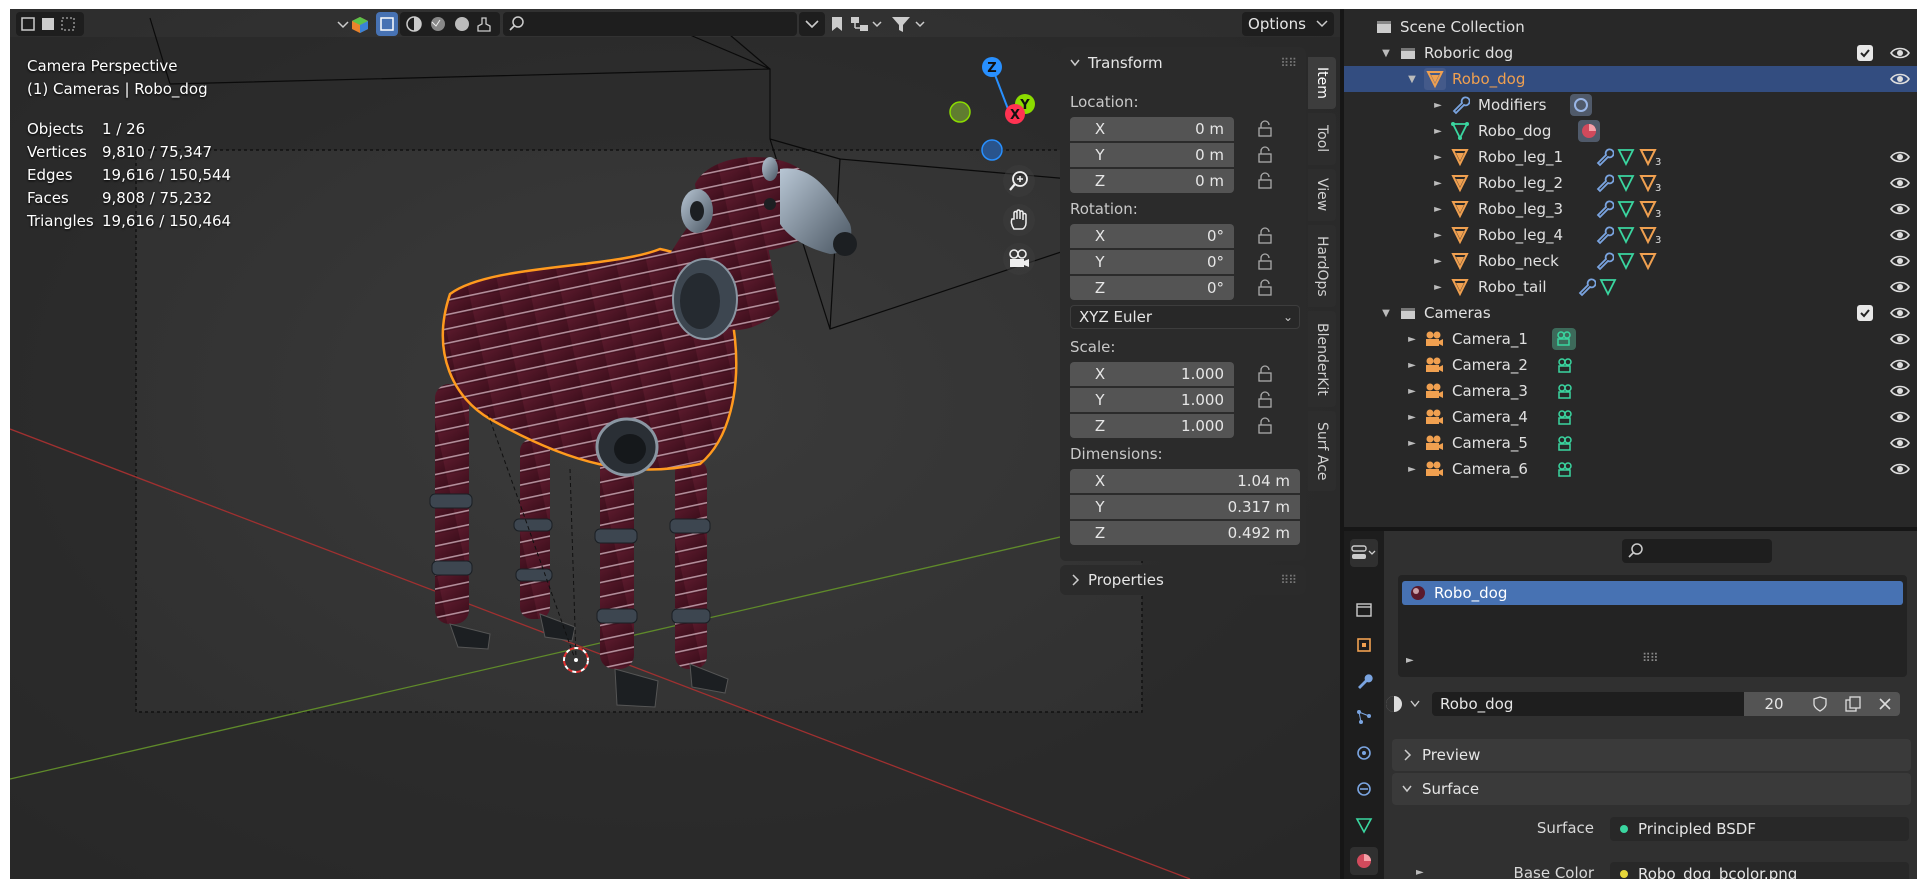 This screenshot has height=888, width=1920. I want to click on camera-data-badge, so click(1564, 339).